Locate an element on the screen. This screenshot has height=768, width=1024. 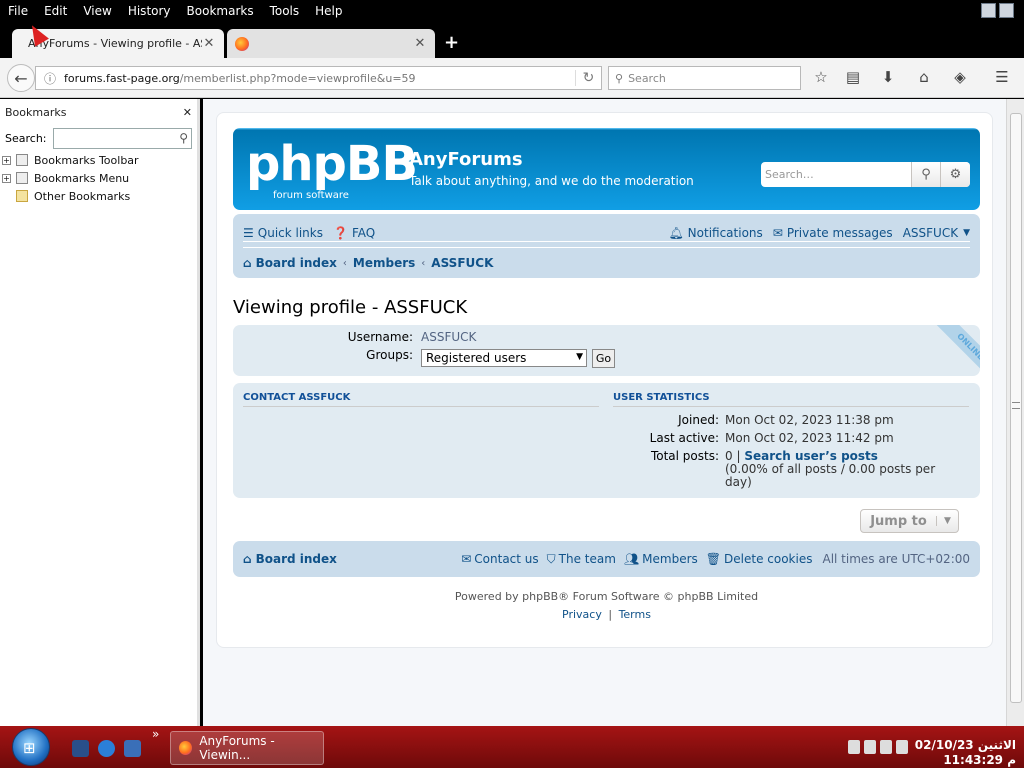
close-sidebar-icon: ✕ is located at coordinates (187, 112).